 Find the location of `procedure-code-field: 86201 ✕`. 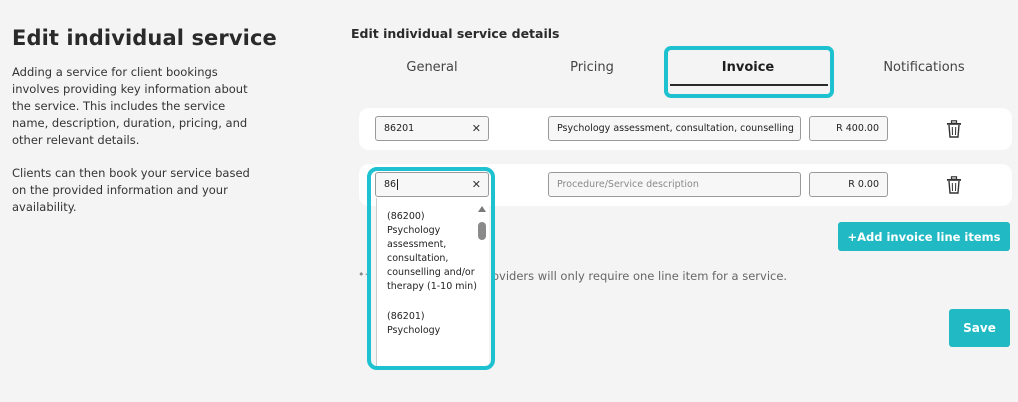

procedure-code-field: 86201 ✕ is located at coordinates (432, 128).